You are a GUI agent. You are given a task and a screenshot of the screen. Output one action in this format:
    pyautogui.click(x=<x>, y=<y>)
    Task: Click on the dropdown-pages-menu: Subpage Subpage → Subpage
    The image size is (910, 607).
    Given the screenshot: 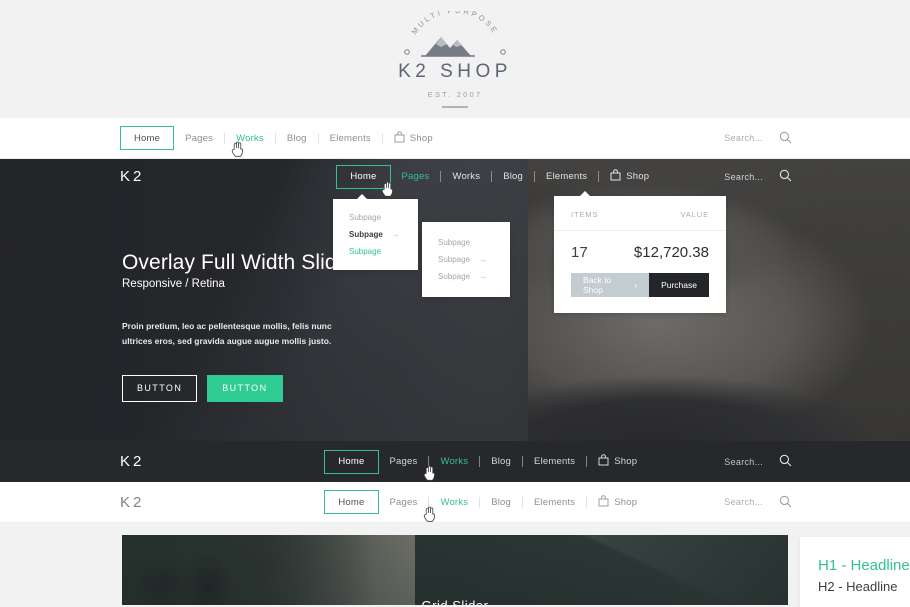 What is the action you would take?
    pyautogui.click(x=375, y=232)
    